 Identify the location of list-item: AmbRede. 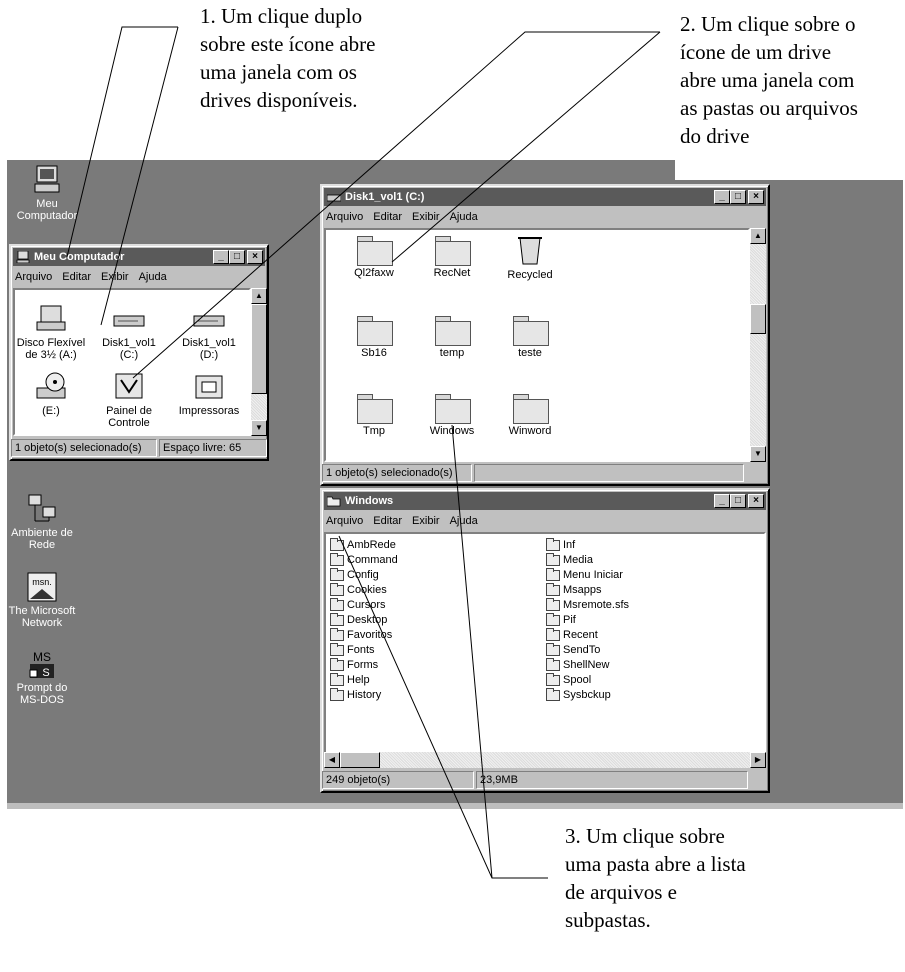
(364, 545).